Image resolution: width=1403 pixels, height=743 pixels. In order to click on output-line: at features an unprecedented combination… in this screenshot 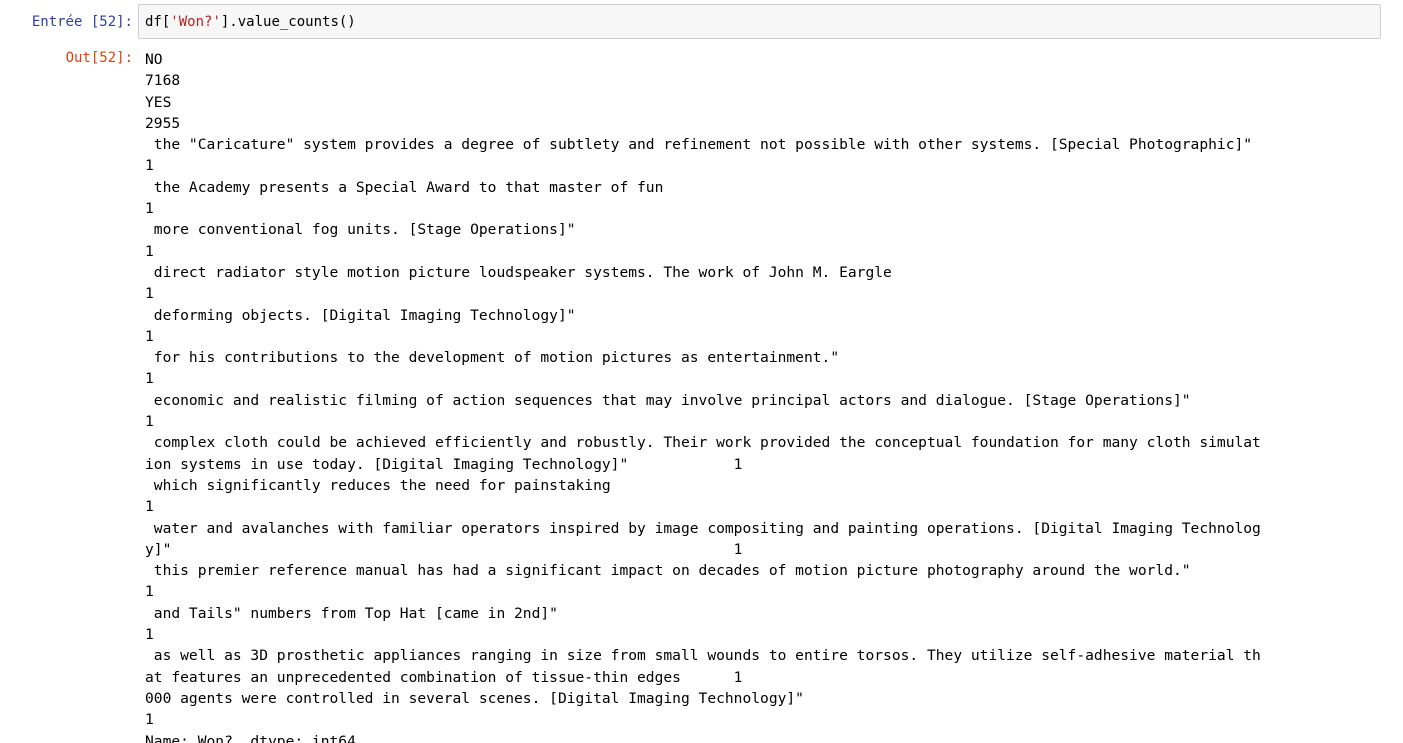, I will do `click(444, 677)`.